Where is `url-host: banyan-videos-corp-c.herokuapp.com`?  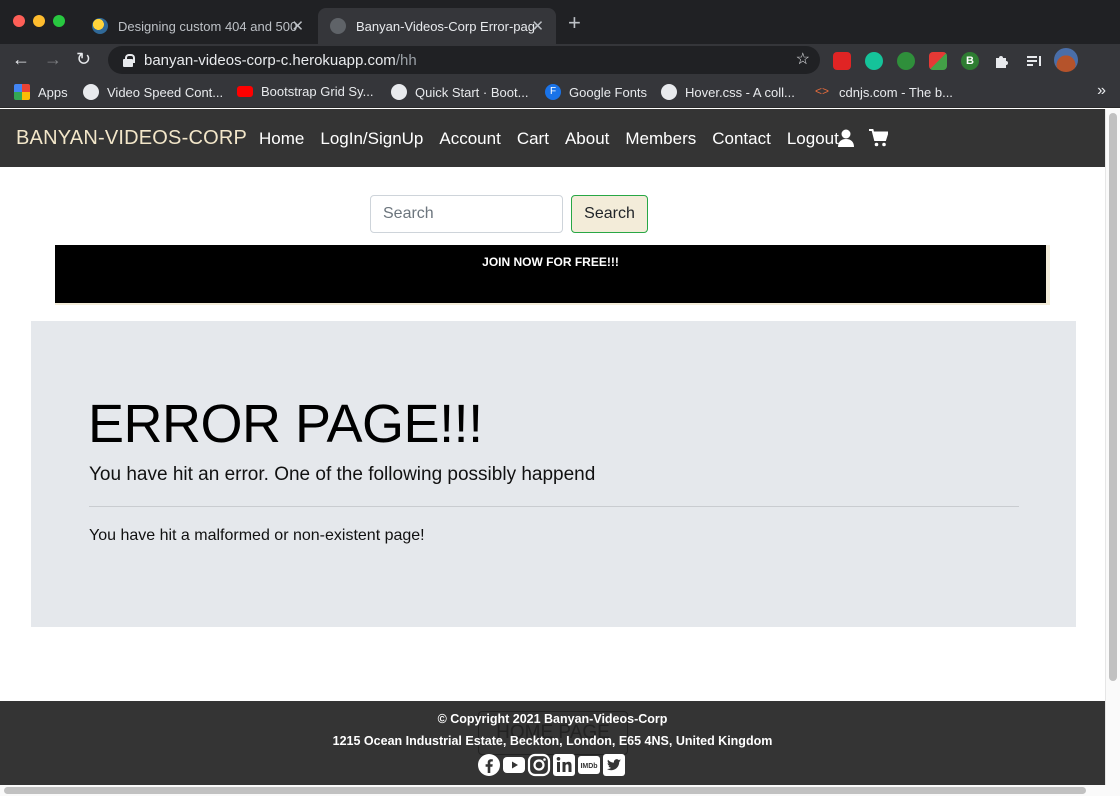 url-host: banyan-videos-corp-c.herokuapp.com is located at coordinates (270, 60).